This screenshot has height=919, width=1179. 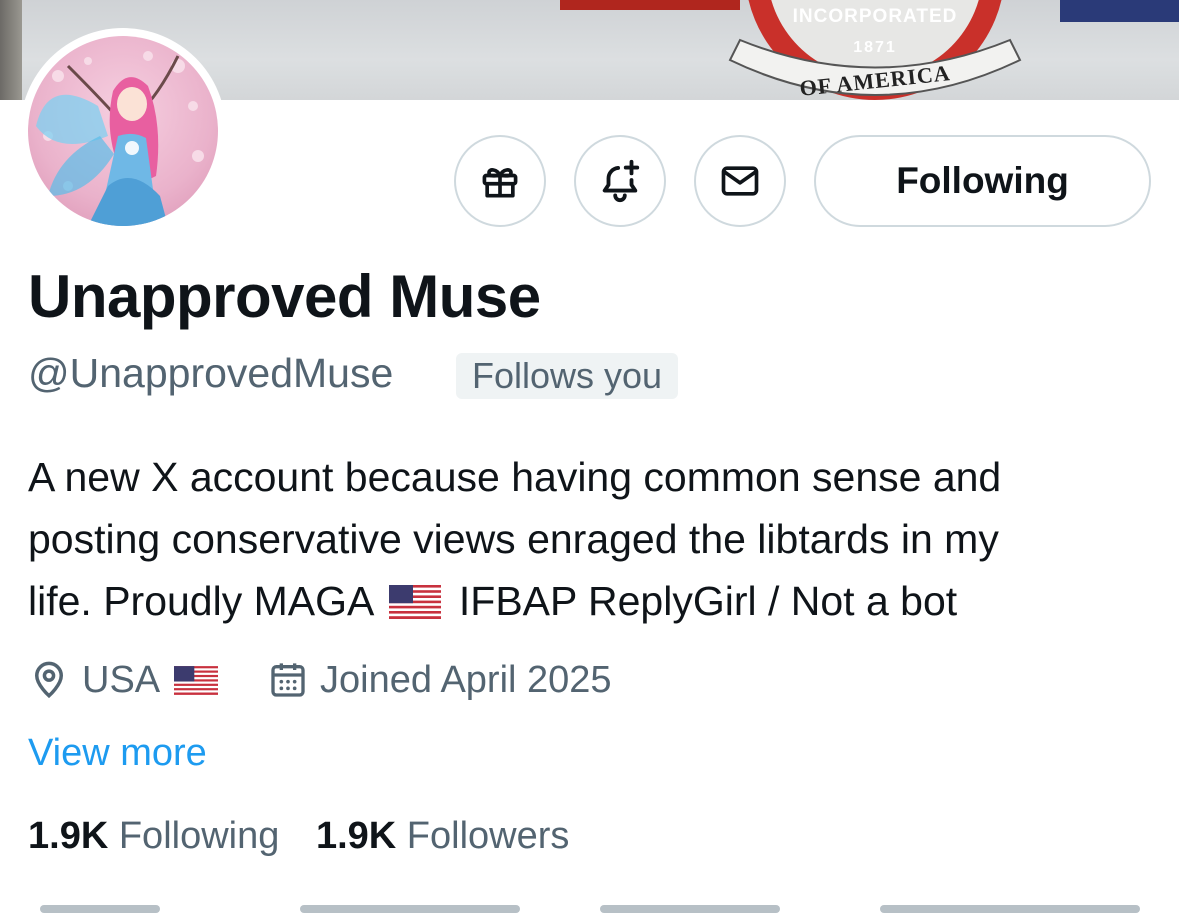 What do you see at coordinates (200, 601) in the screenshot?
I see `bio-text: life. Proudly MAGA` at bounding box center [200, 601].